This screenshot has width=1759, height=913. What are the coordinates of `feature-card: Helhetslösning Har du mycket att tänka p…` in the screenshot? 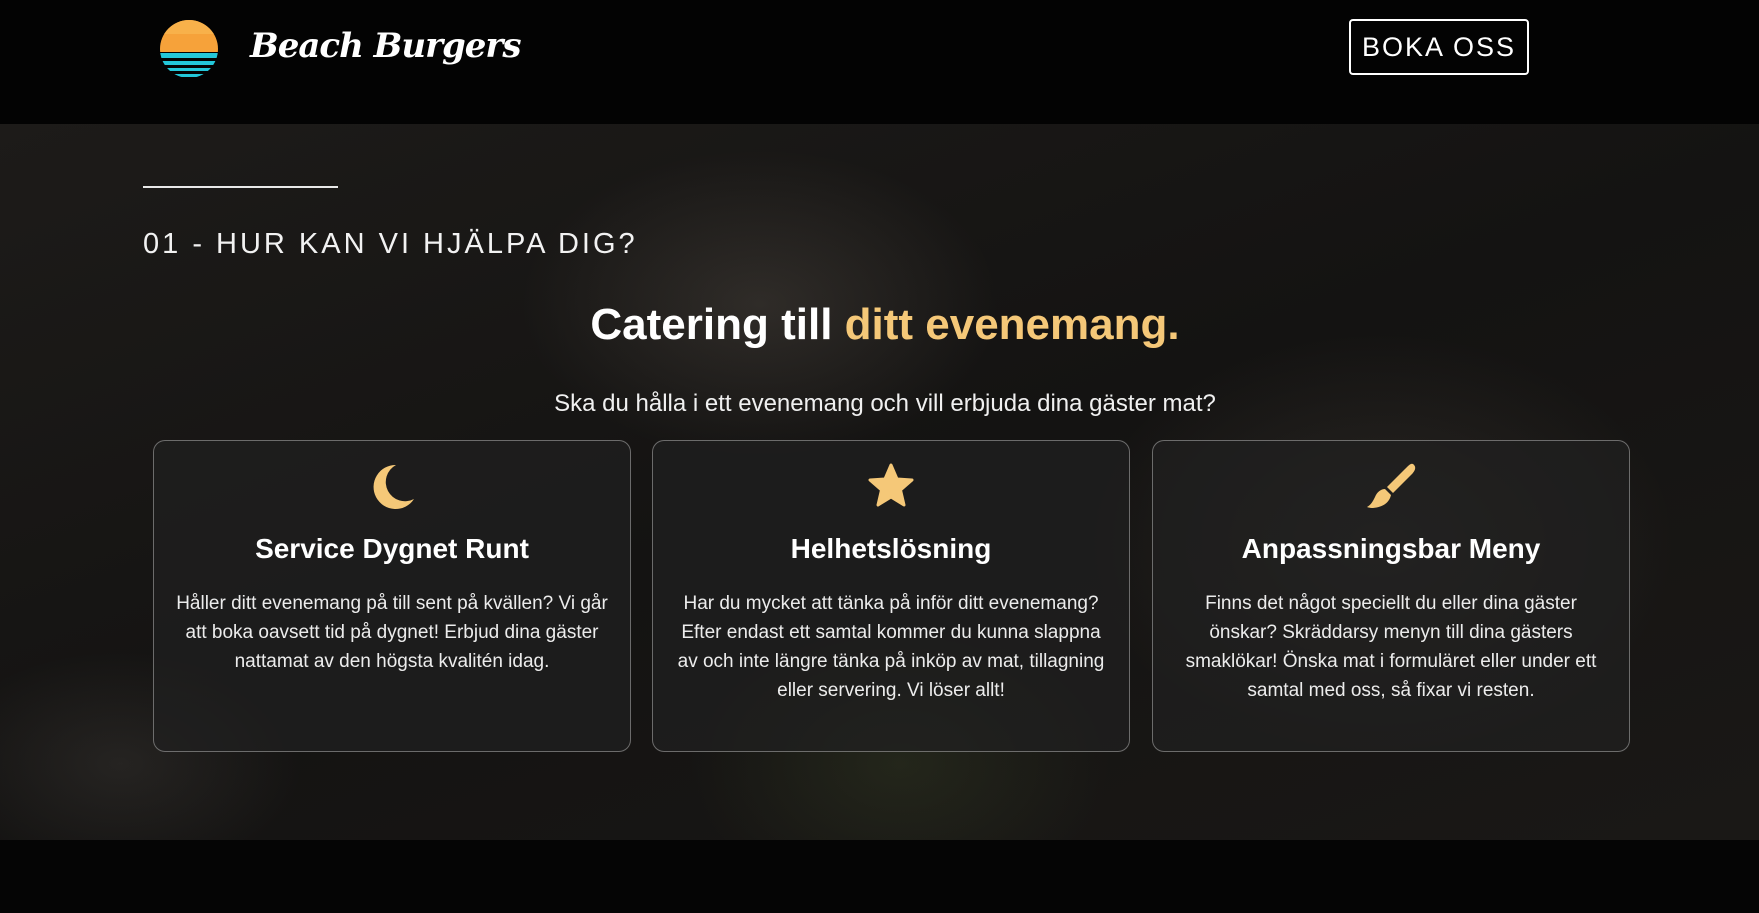 It's located at (891, 596).